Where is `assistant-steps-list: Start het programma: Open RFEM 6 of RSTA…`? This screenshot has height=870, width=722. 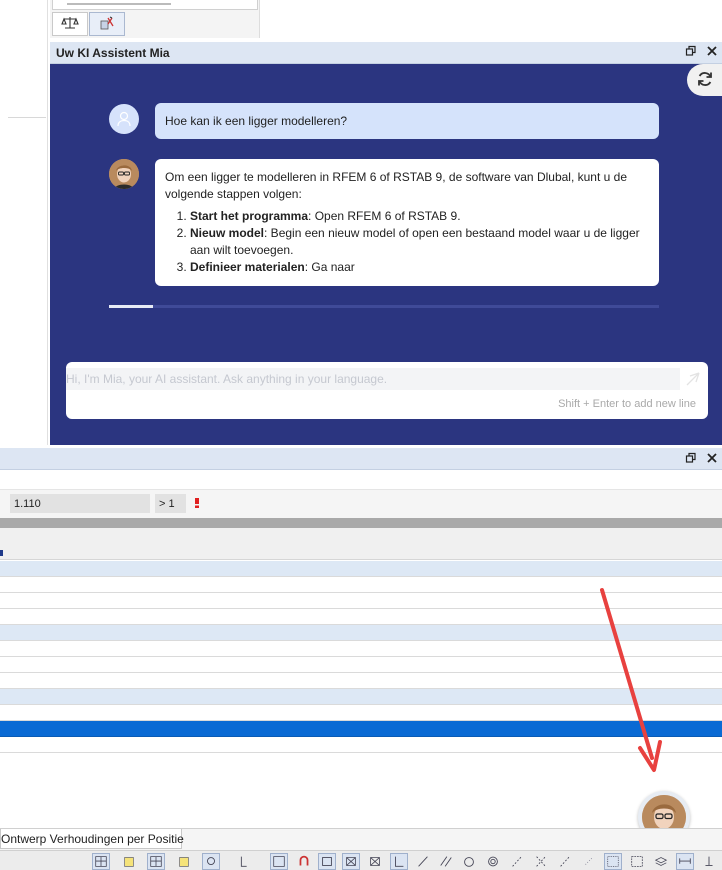
assistant-steps-list: Start het programma: Open RFEM 6 of RSTA… is located at coordinates (407, 242).